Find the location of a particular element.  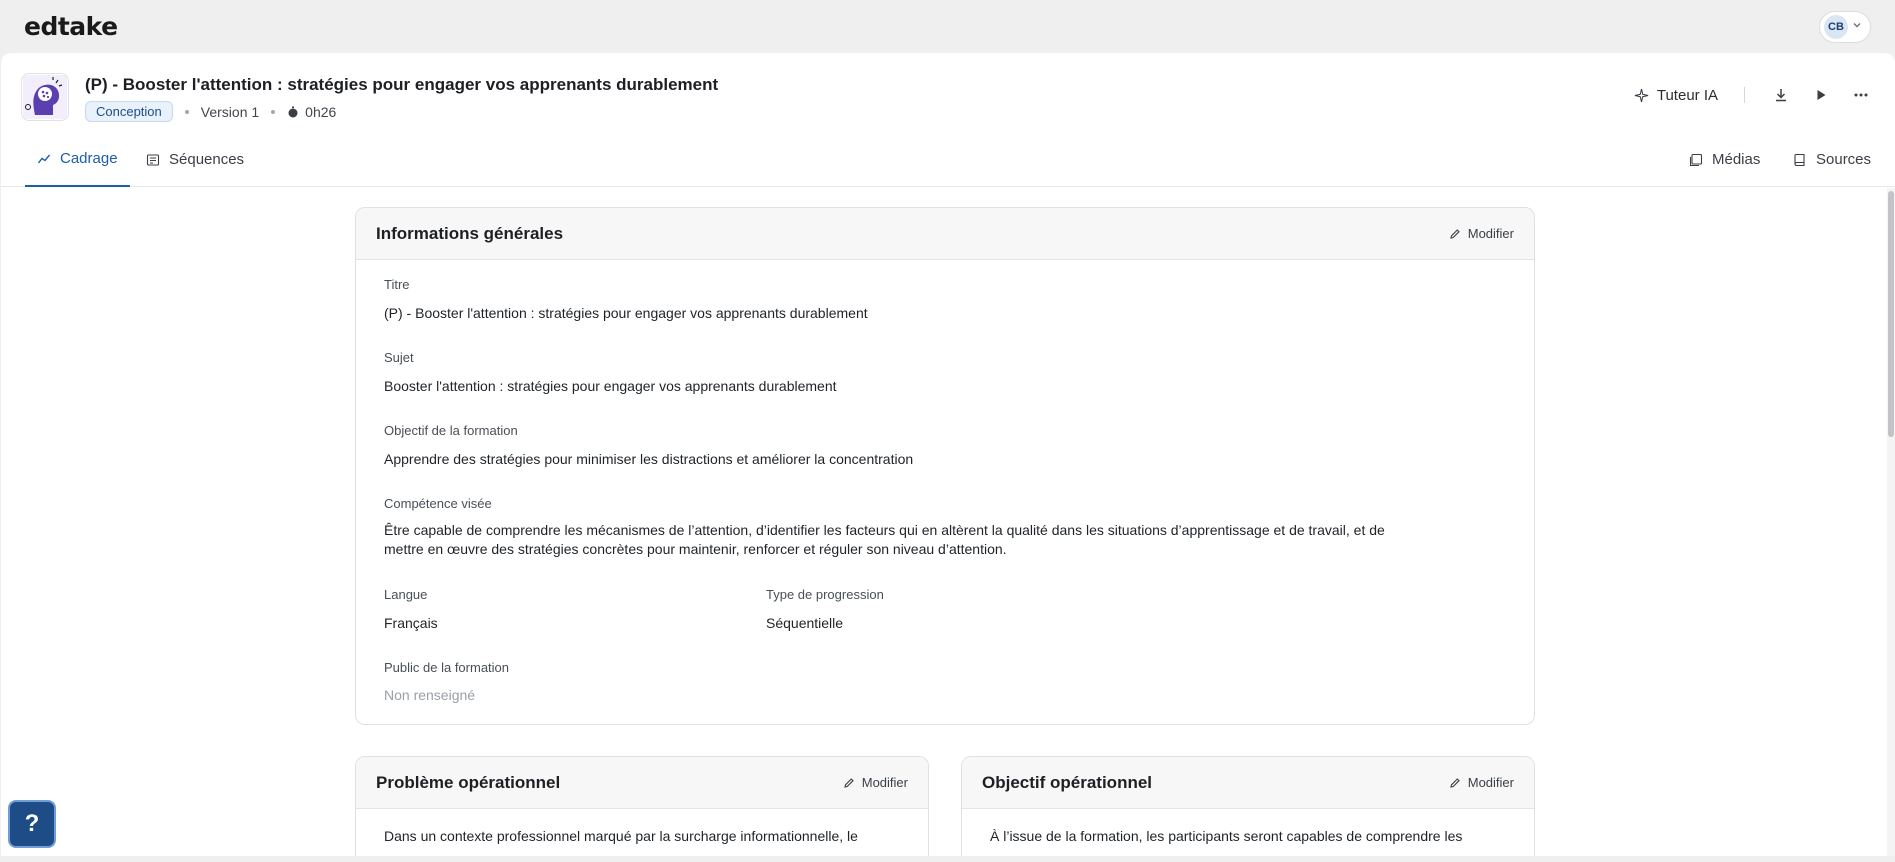

bottom-strip is located at coordinates (947, 859).